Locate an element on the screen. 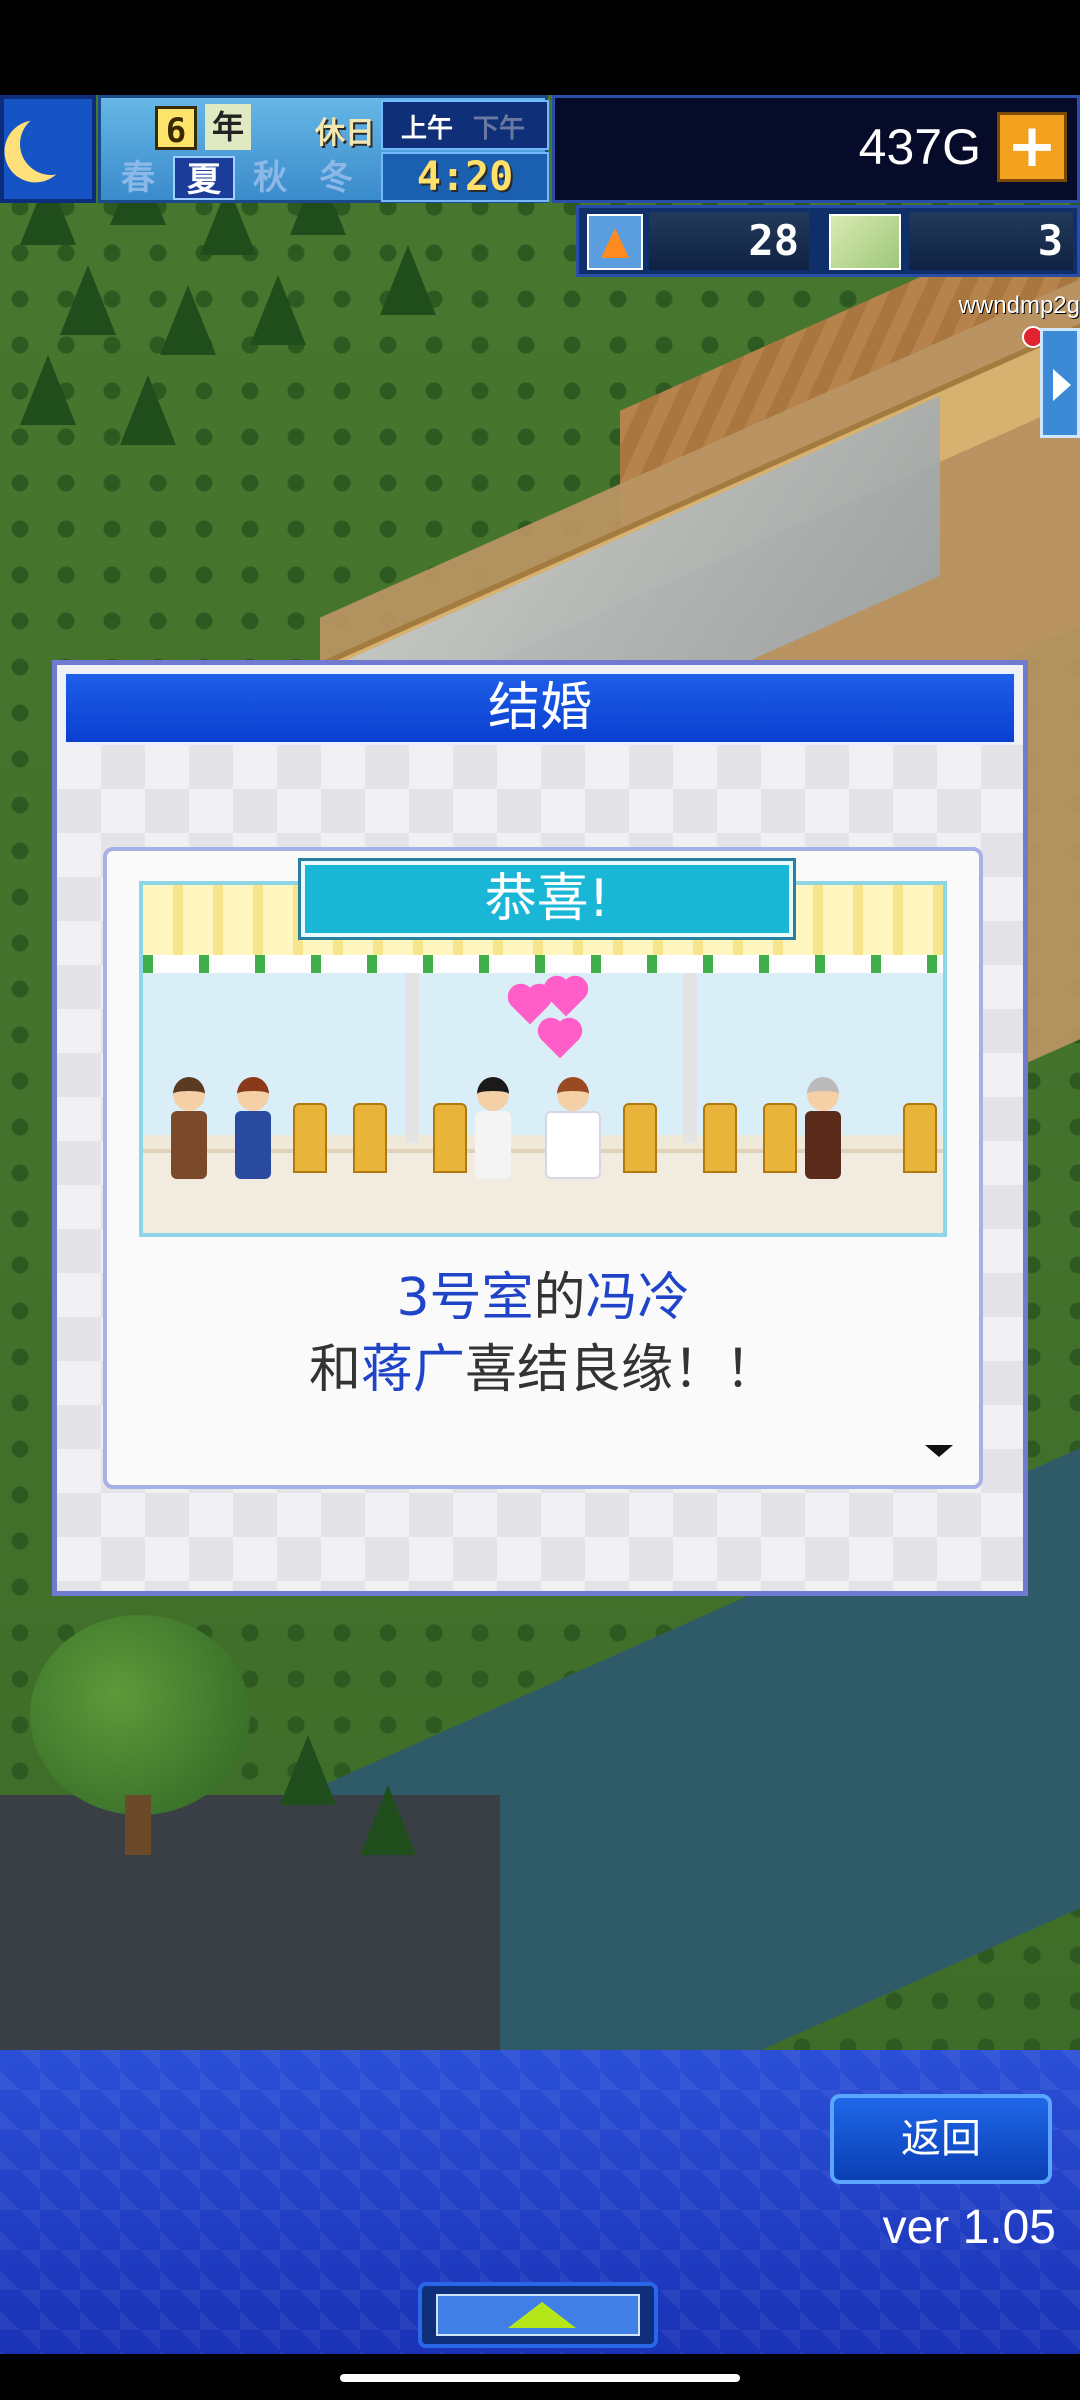  street is located at coordinates (250, 1922).